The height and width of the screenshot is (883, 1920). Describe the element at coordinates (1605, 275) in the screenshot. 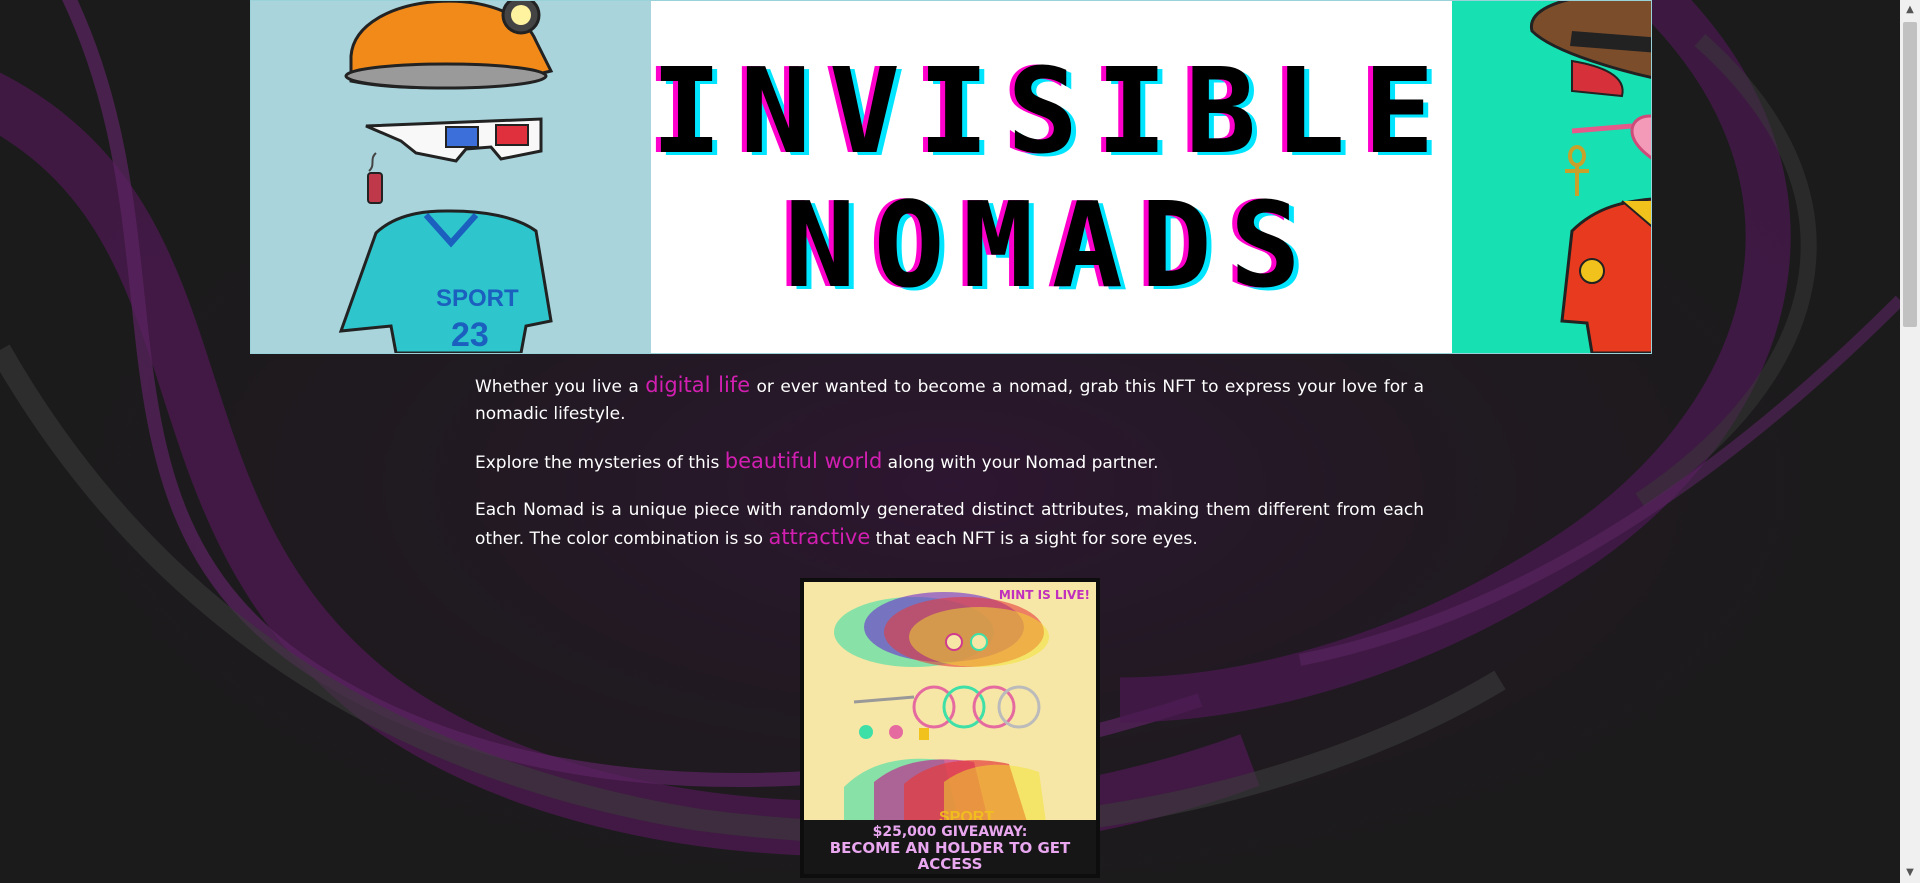

I see `polo-shirt-icon` at that location.